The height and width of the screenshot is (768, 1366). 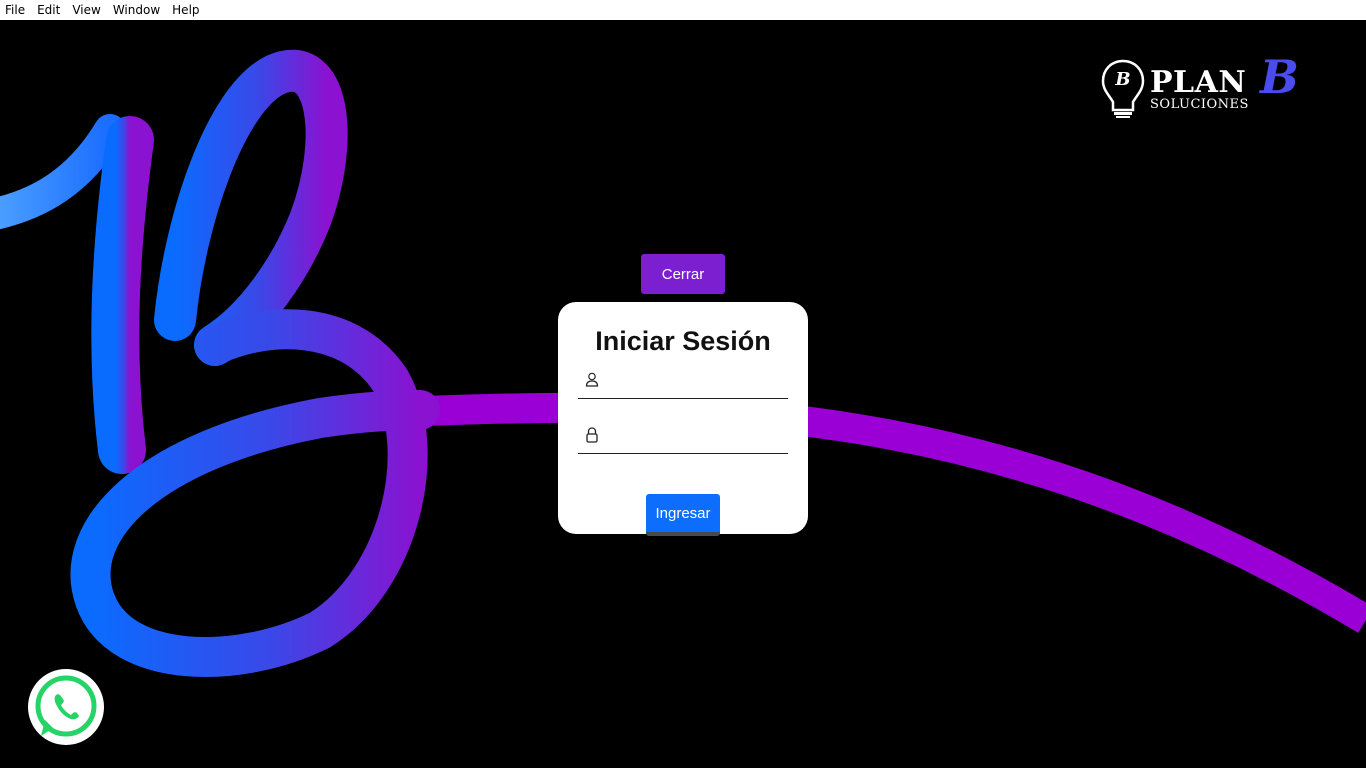 What do you see at coordinates (1199, 104) in the screenshot?
I see `brand-tagline: SOLUCIONES` at bounding box center [1199, 104].